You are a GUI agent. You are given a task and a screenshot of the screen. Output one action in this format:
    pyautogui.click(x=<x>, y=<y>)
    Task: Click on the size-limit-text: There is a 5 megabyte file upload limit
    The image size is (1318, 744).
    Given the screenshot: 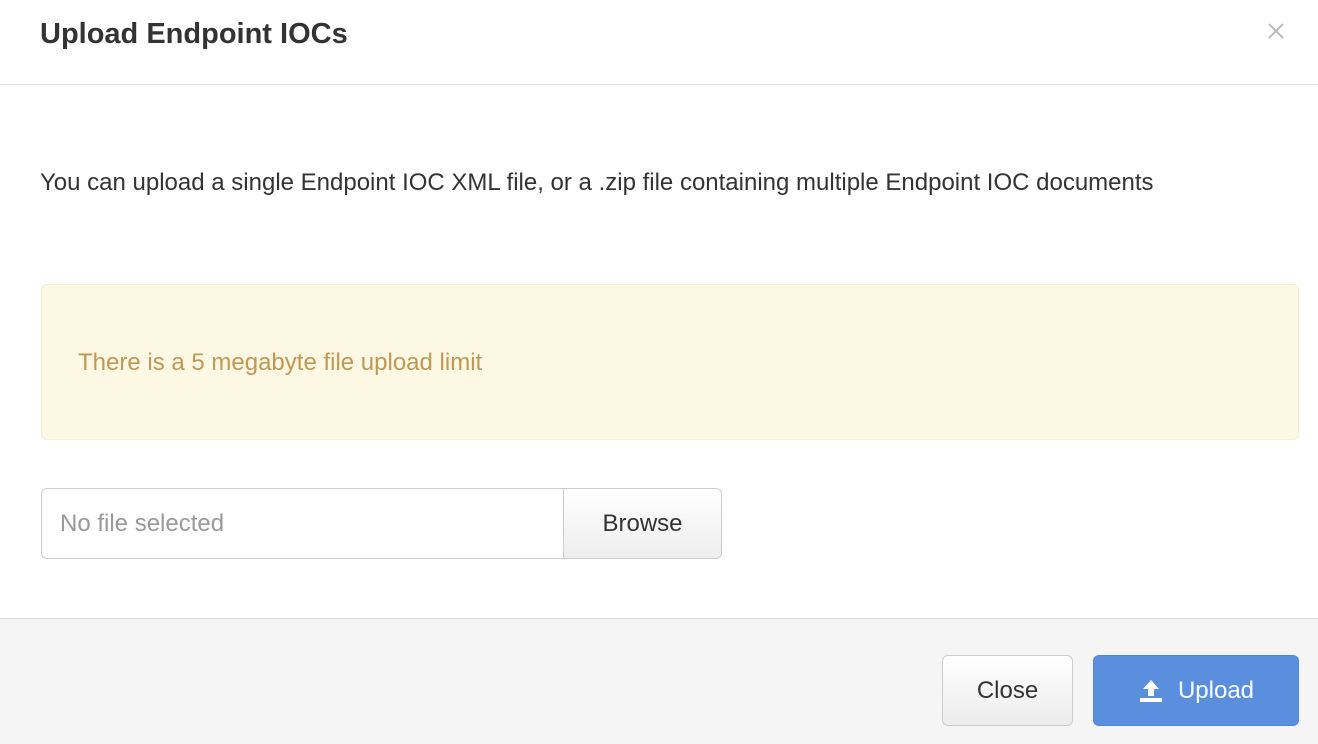 What is the action you would take?
    pyautogui.click(x=280, y=362)
    